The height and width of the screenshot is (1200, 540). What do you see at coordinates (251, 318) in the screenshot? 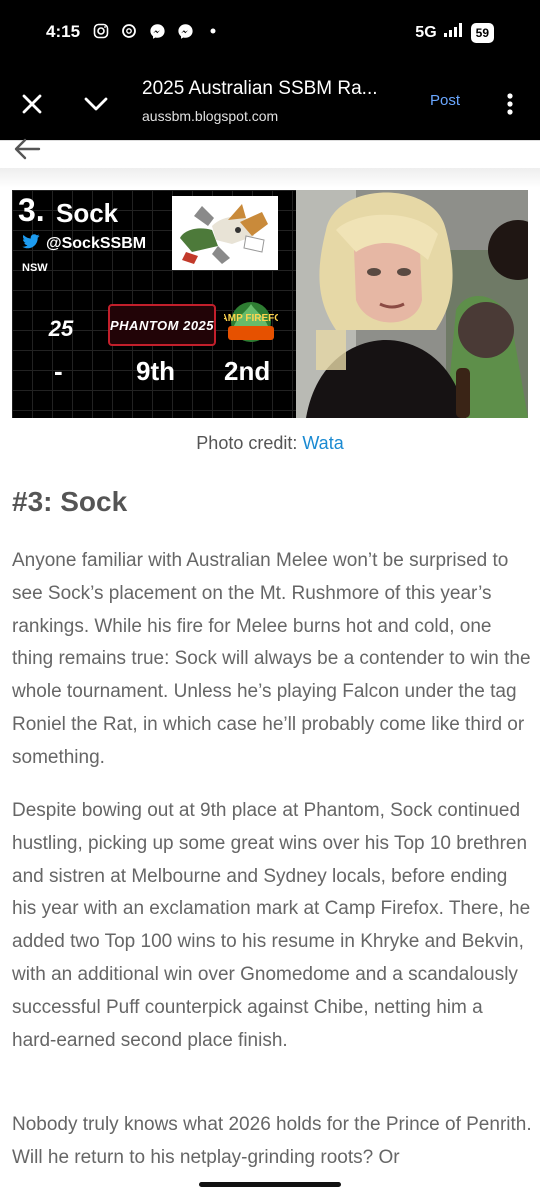
I see `camp-firefox-logo-word1: CAMP FIREFOX` at bounding box center [251, 318].